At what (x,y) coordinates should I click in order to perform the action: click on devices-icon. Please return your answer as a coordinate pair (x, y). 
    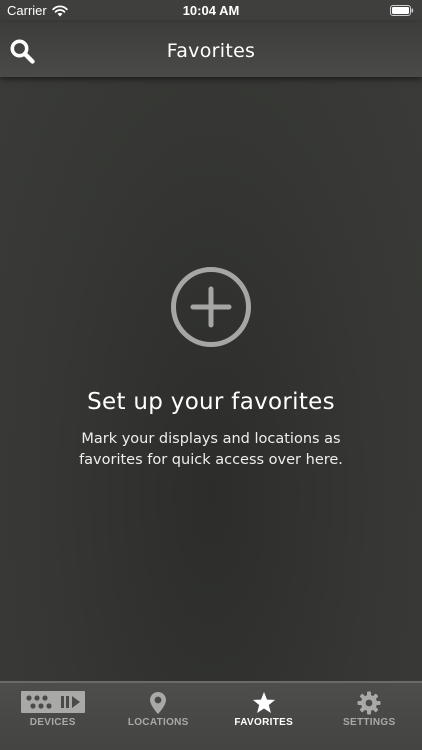
    Looking at the image, I should click on (52, 702).